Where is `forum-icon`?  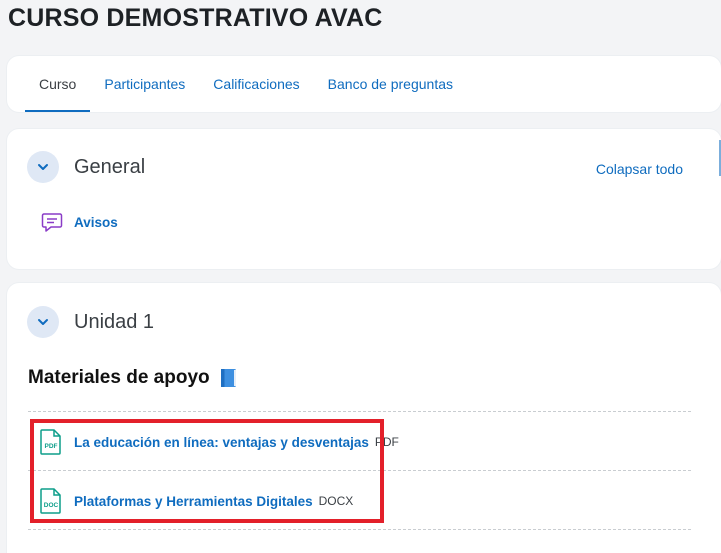
forum-icon is located at coordinates (52, 222).